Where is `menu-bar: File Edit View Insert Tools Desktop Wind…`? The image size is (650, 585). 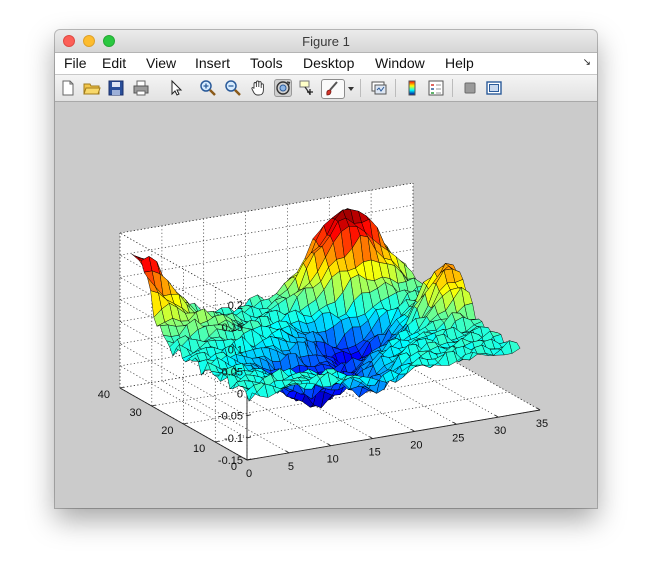 menu-bar: File Edit View Insert Tools Desktop Wind… is located at coordinates (326, 64).